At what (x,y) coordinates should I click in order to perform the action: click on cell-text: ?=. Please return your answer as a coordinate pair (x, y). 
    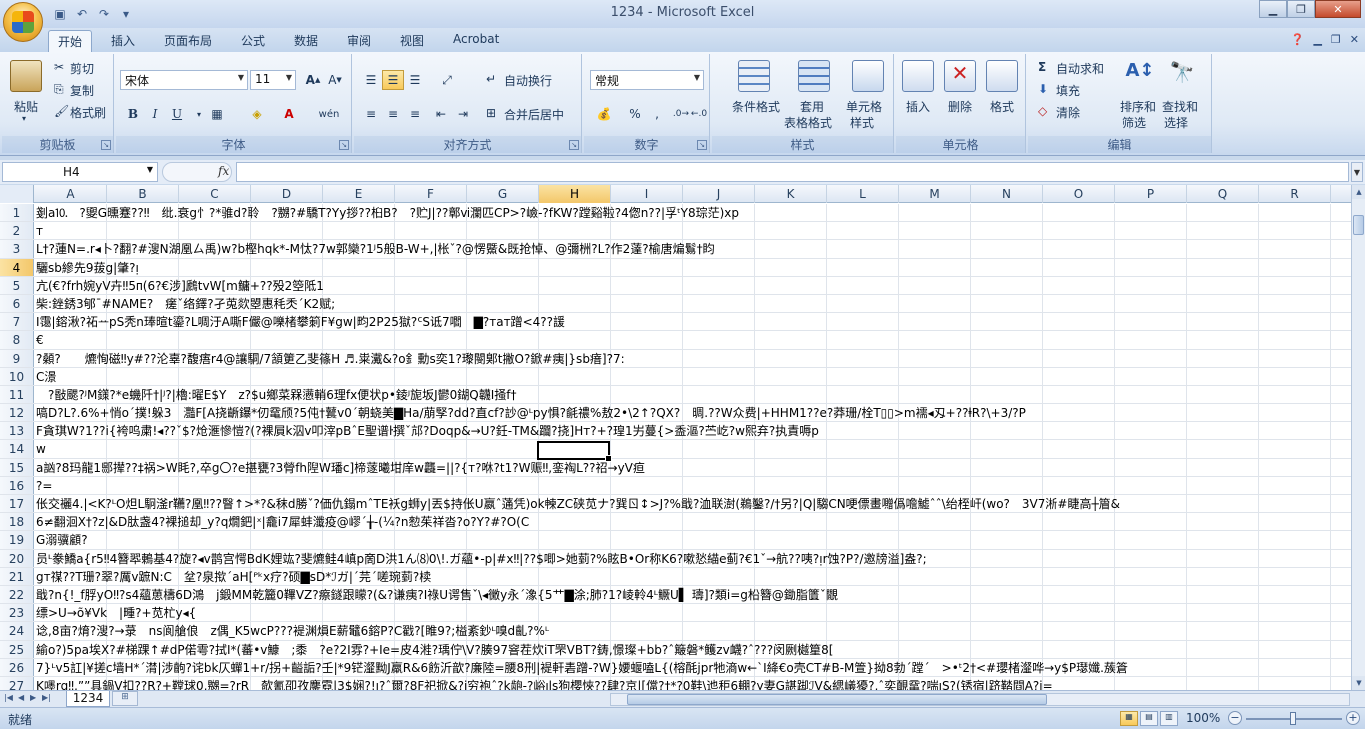
    Looking at the image, I should click on (44, 485).